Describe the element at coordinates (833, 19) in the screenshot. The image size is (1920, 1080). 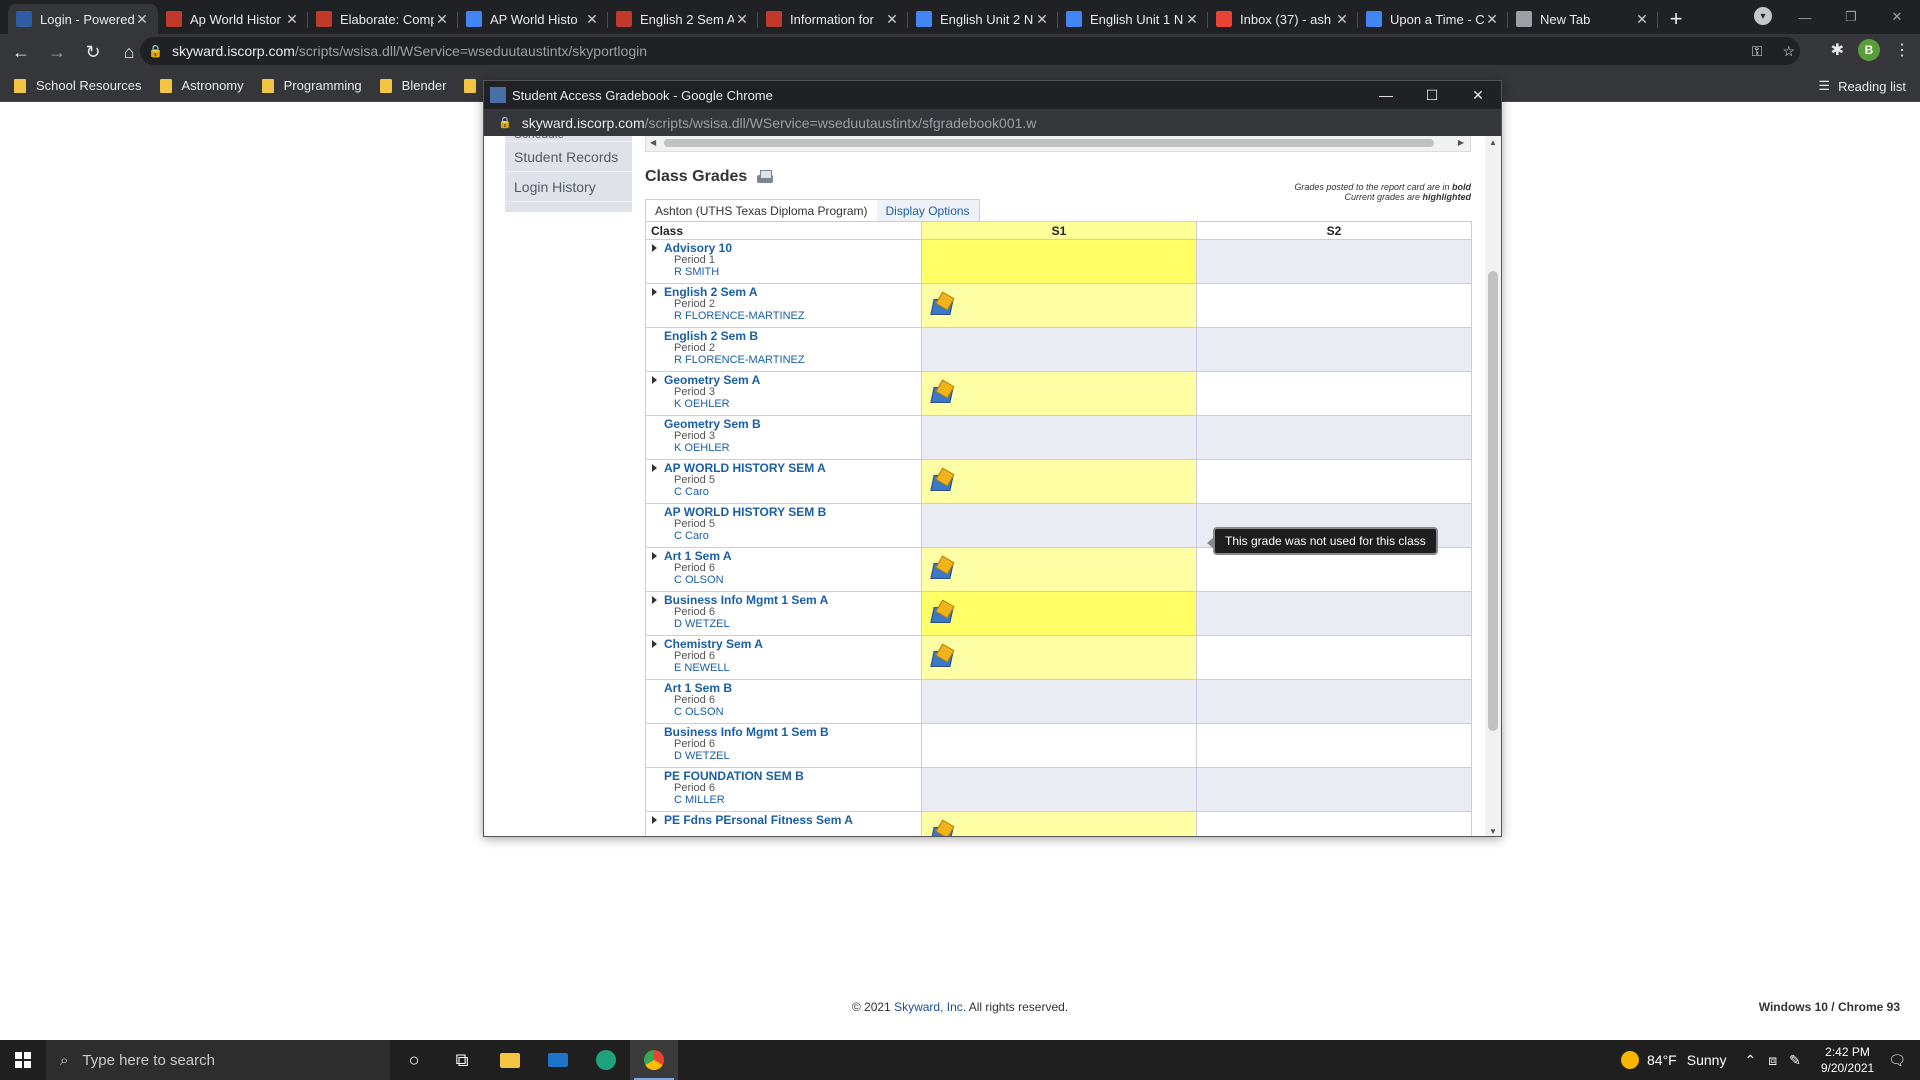
I see `browser-tab: Information for ✕` at that location.